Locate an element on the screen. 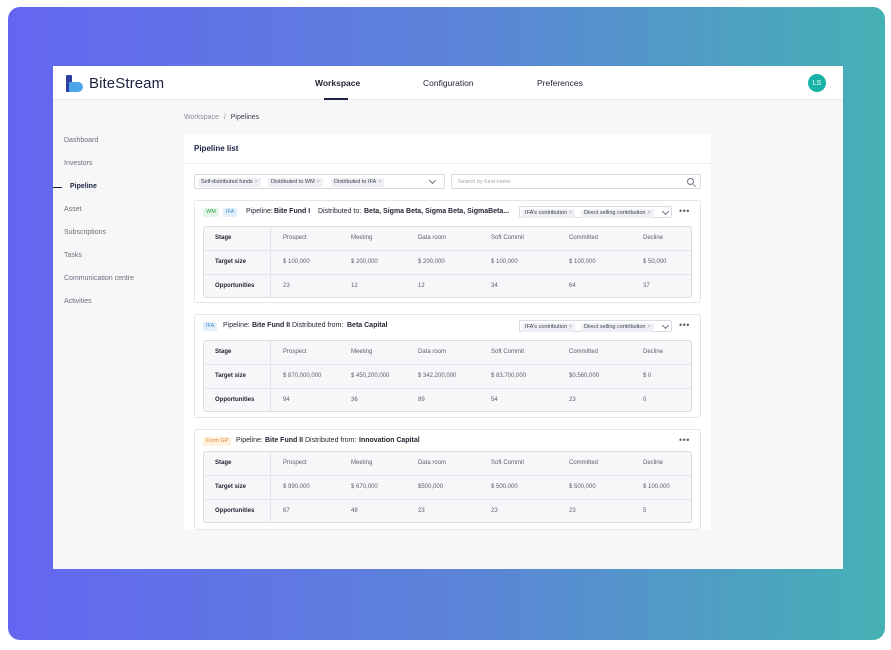 The width and height of the screenshot is (891, 650). sidebar-item-pipeline: Pipeline is located at coordinates (83, 186).